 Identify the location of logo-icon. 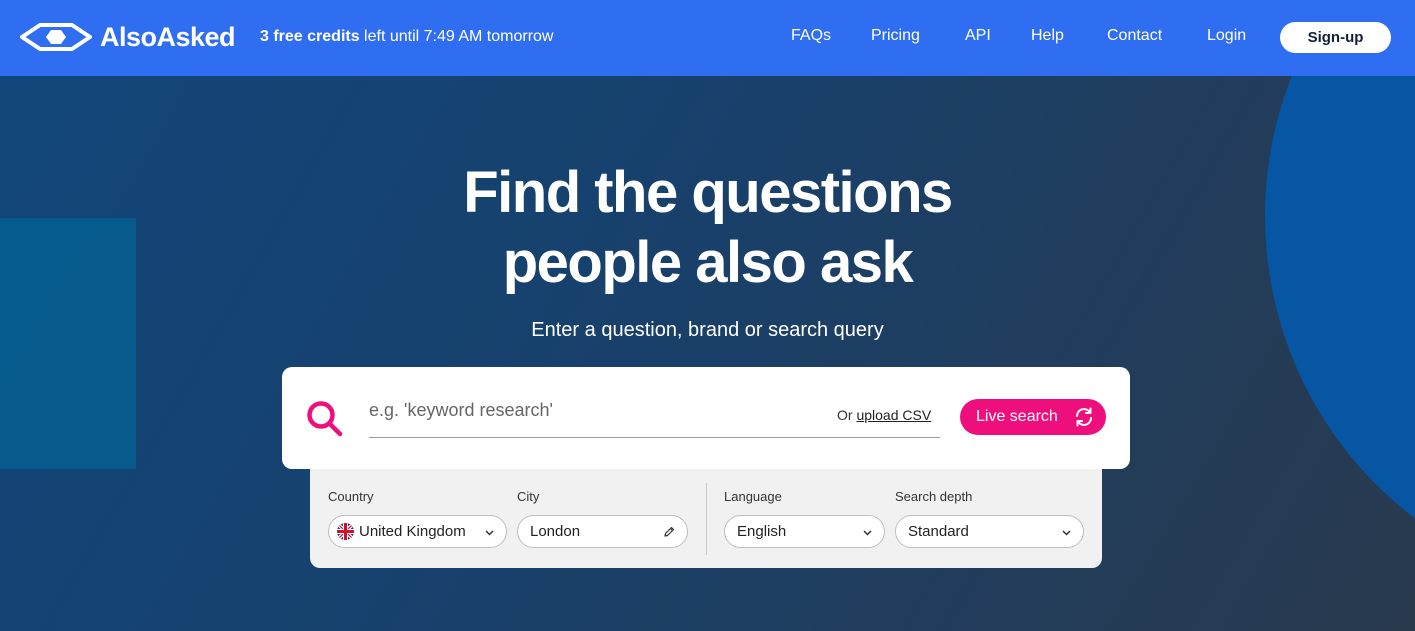
(56, 37).